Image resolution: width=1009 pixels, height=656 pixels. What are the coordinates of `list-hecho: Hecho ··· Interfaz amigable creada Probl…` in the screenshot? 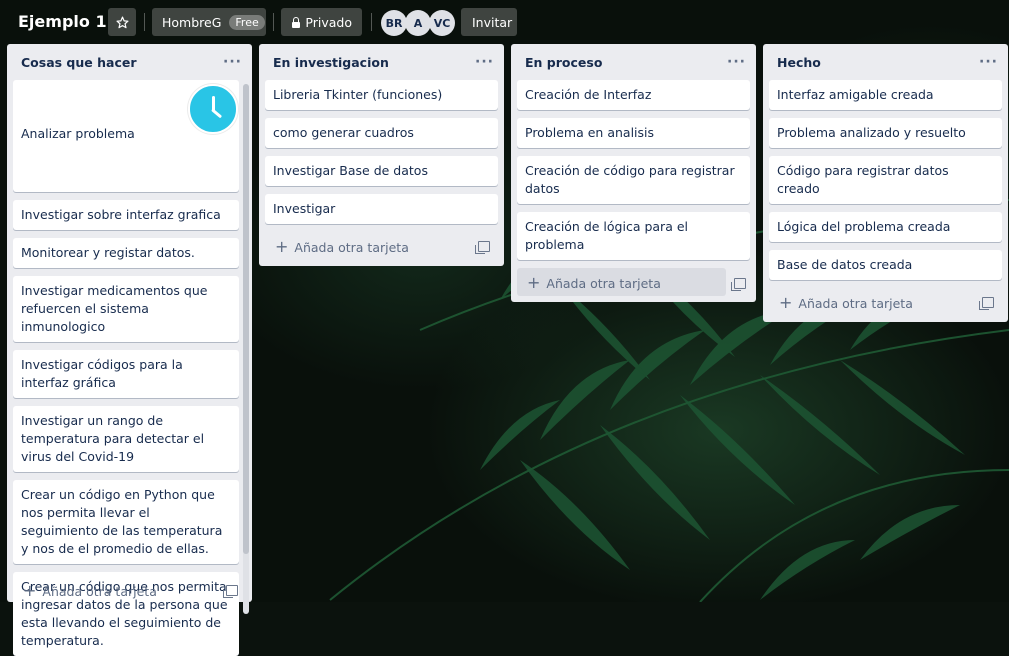 It's located at (885, 183).